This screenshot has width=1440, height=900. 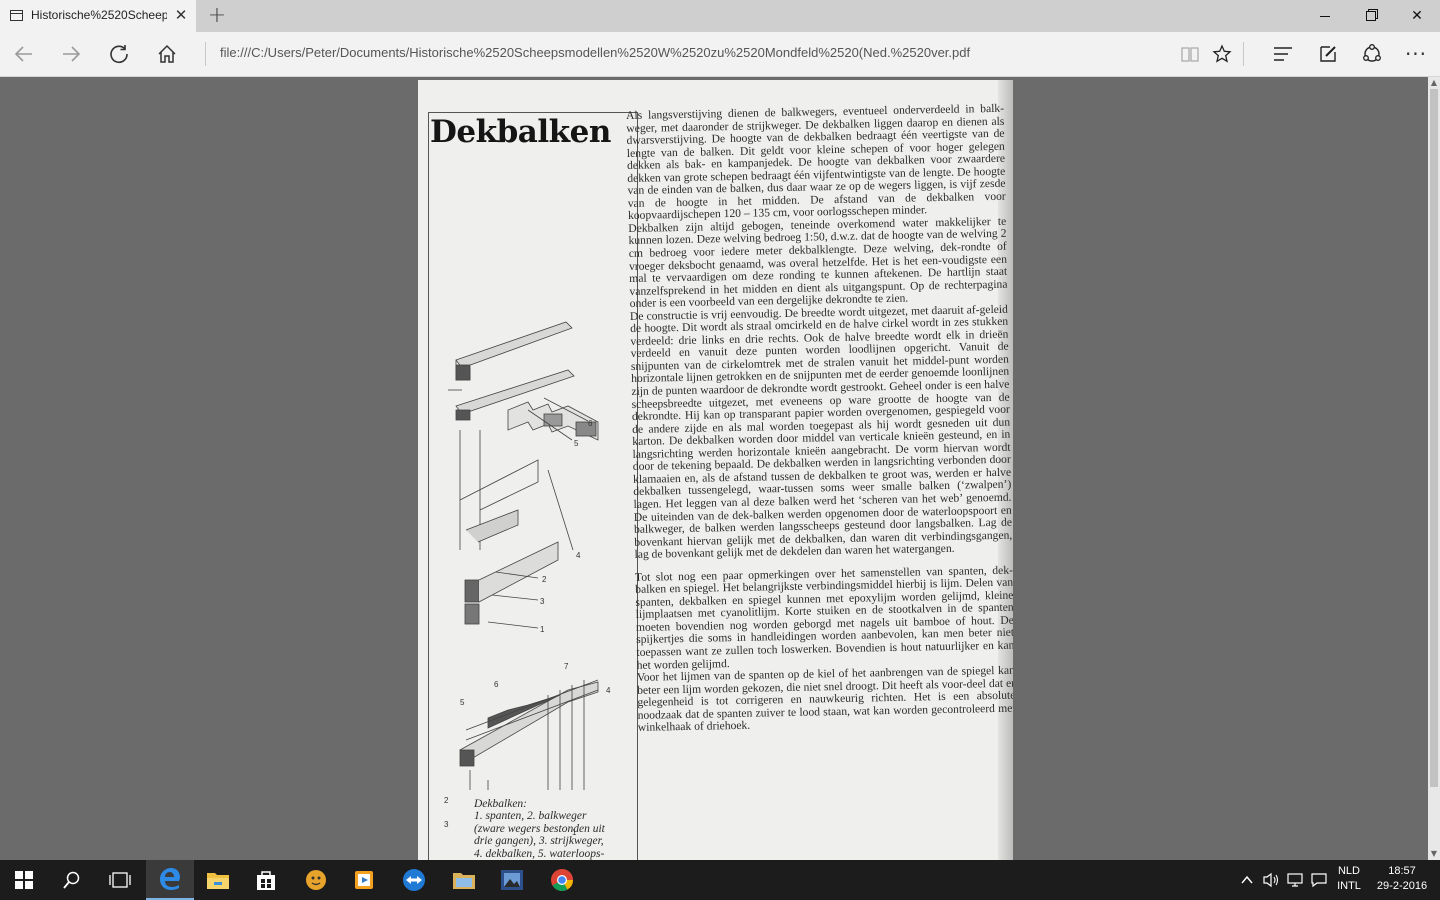 What do you see at coordinates (1349, 886) in the screenshot?
I see `keyboard-label: INTL` at bounding box center [1349, 886].